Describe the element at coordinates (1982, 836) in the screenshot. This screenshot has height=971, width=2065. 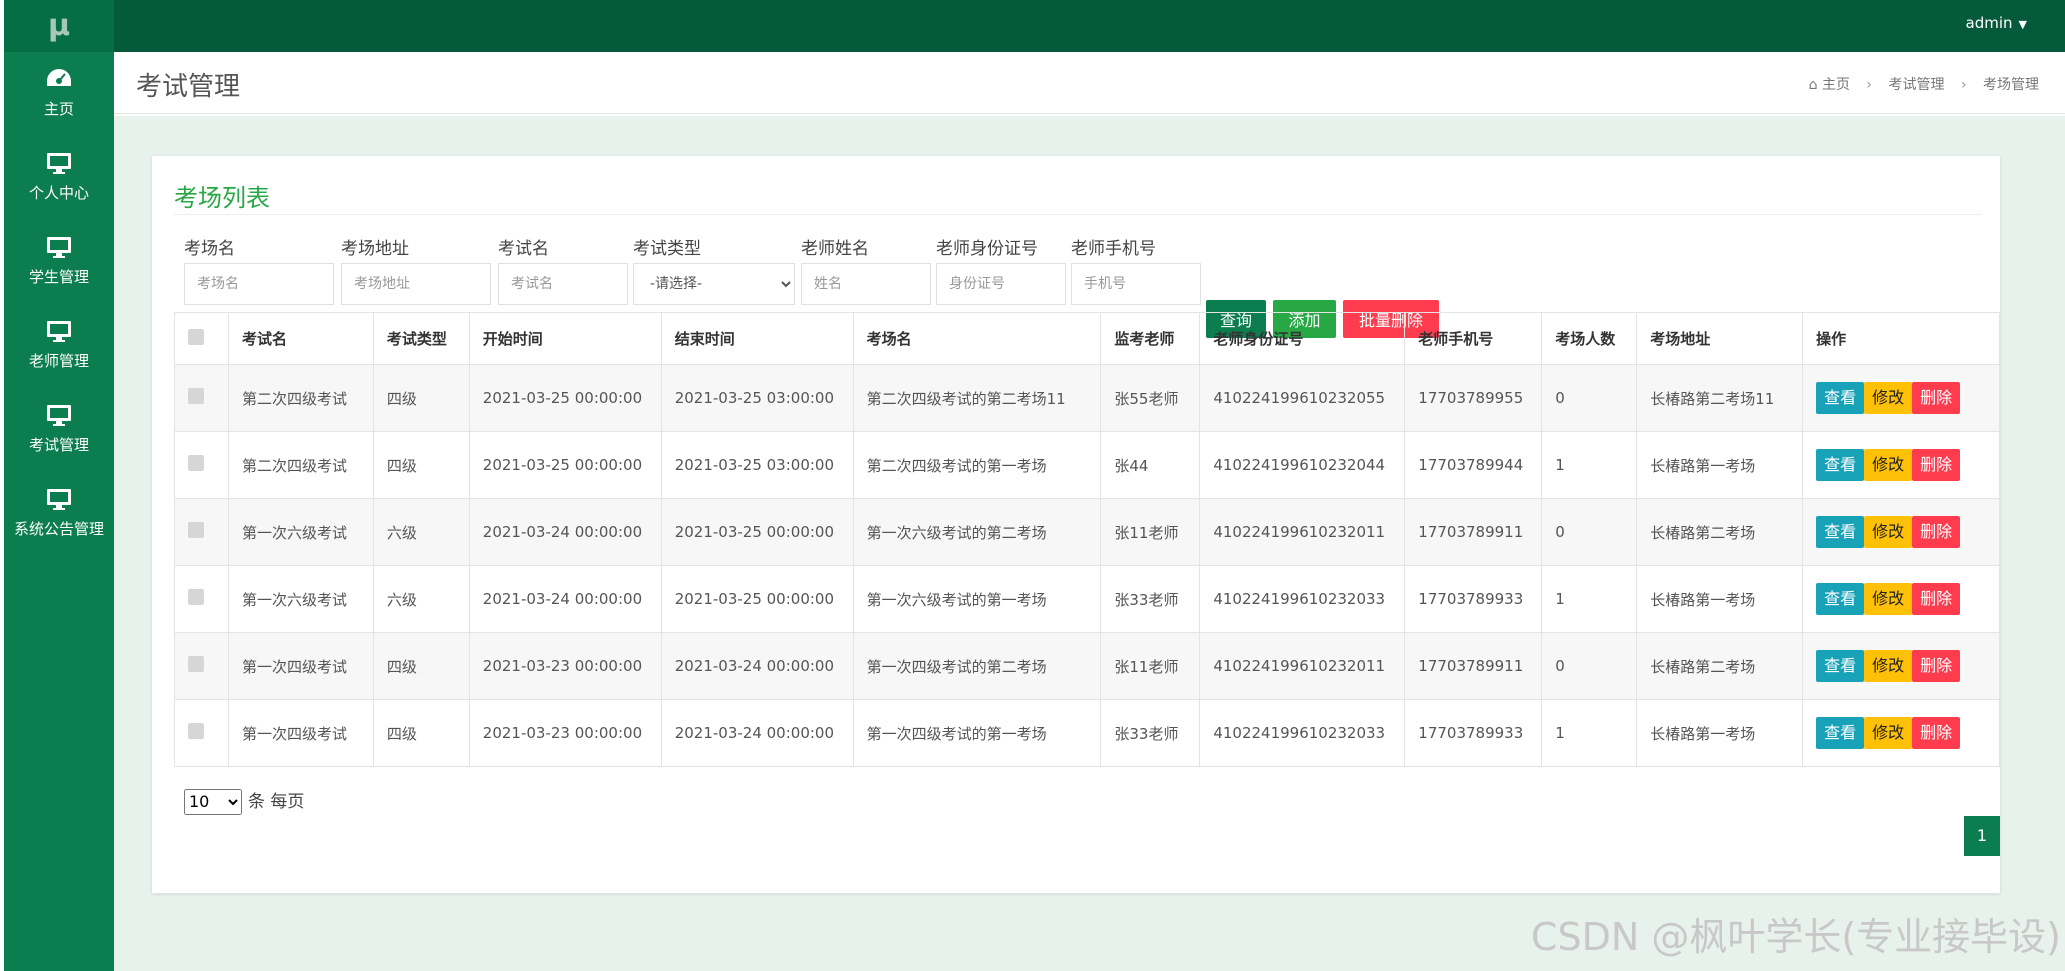
I see `page-number-button: 1` at that location.